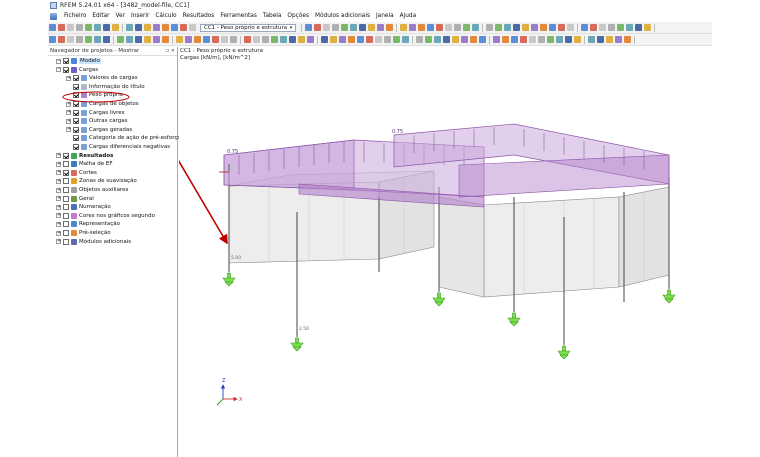 This screenshot has width=760, height=457. I want to click on navigator-item: + Representação, so click(88, 224).